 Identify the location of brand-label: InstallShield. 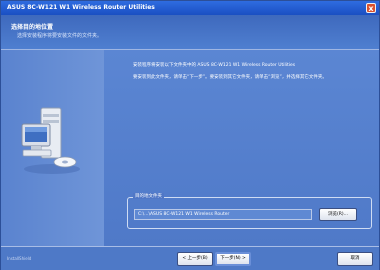
(19, 258).